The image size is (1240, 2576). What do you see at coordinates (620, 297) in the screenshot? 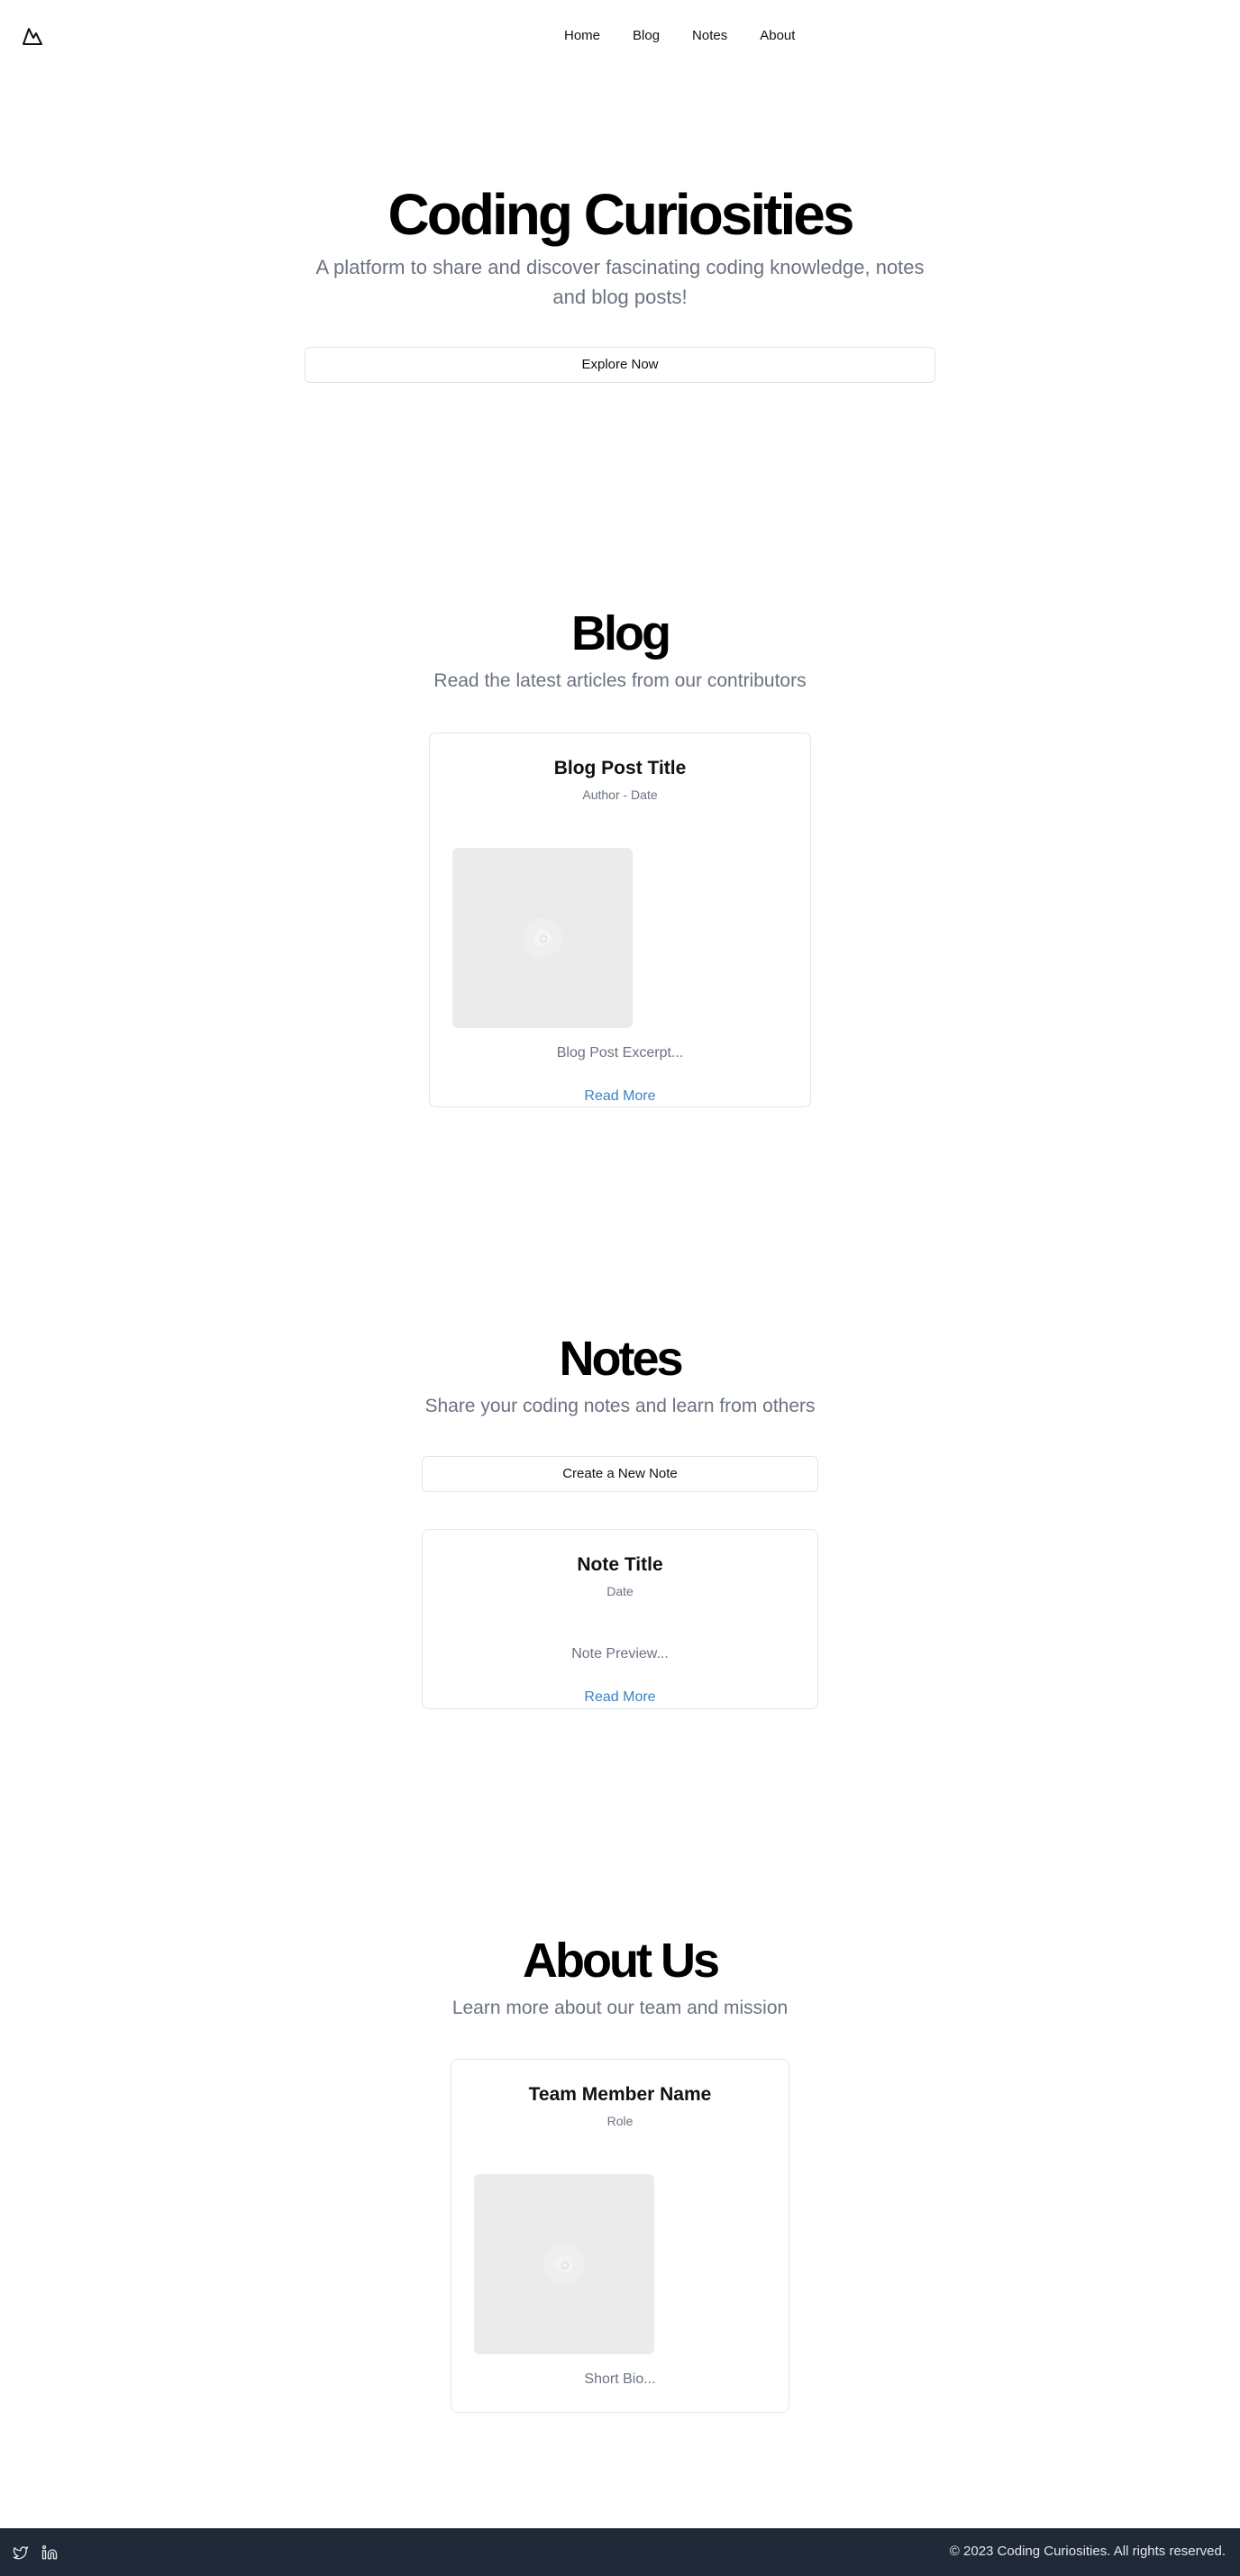
I see `hero-subtitle-line-2: and blog posts!` at bounding box center [620, 297].